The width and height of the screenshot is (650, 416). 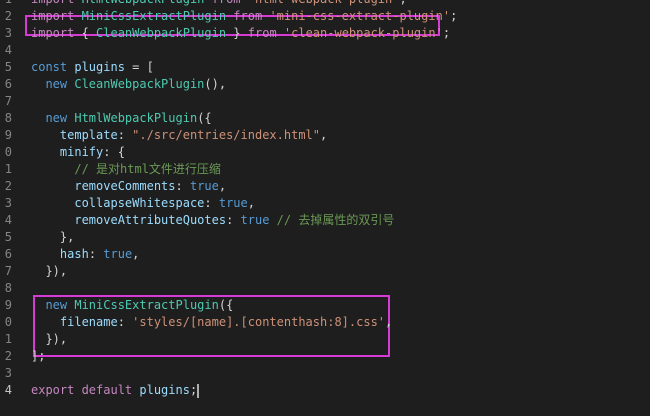 I want to click on code-text: // 是对html文件进行压缩, so click(x=126, y=169).